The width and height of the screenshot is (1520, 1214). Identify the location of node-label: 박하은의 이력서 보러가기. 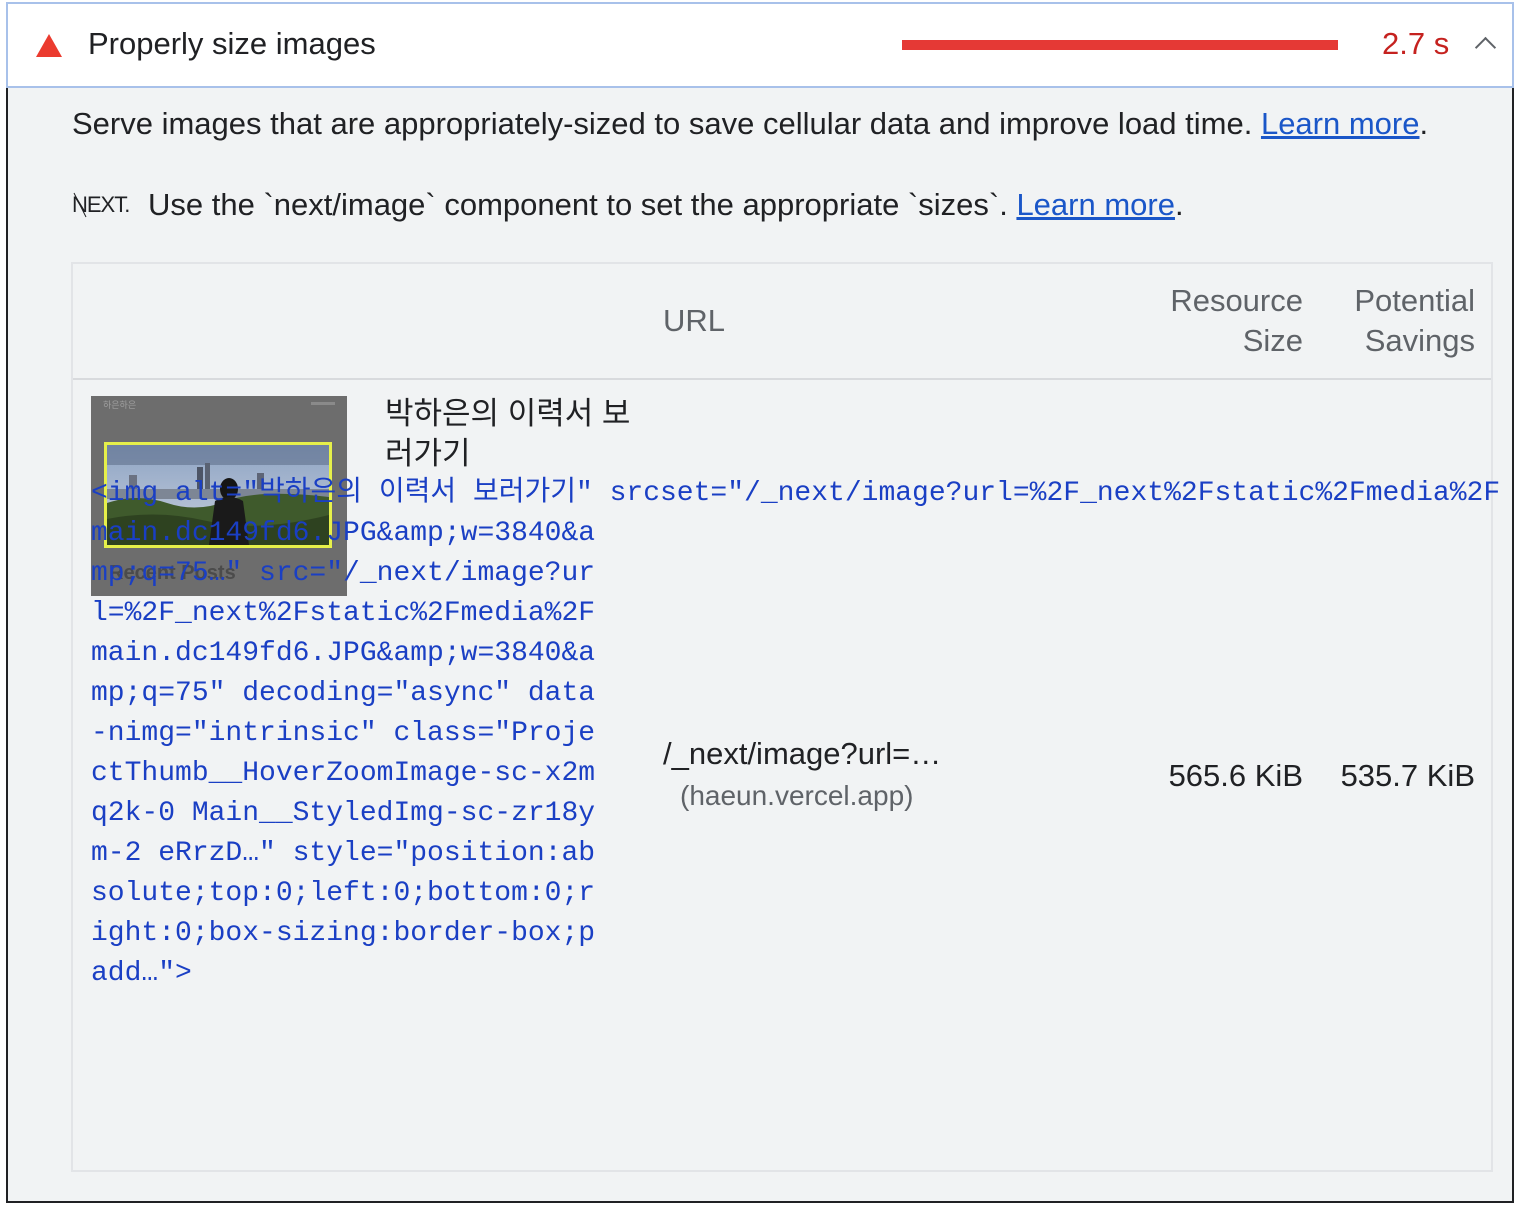
(508, 433).